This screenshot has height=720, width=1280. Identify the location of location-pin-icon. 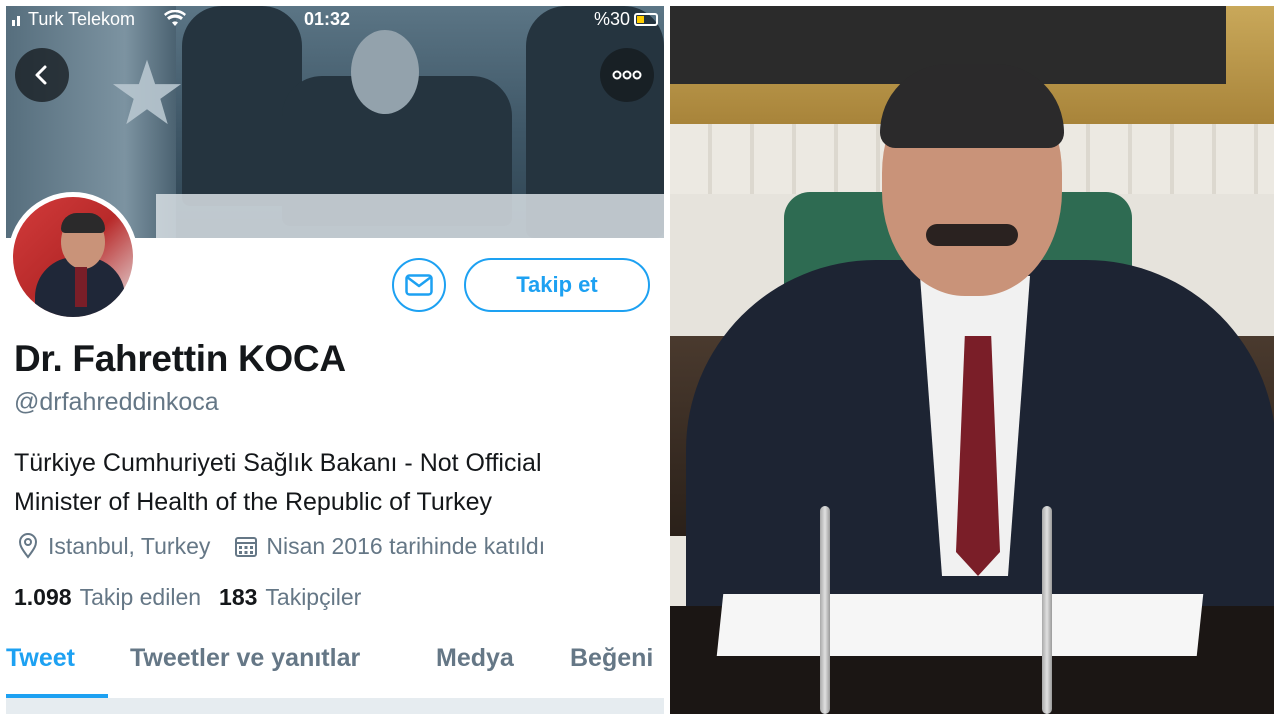
(28, 546).